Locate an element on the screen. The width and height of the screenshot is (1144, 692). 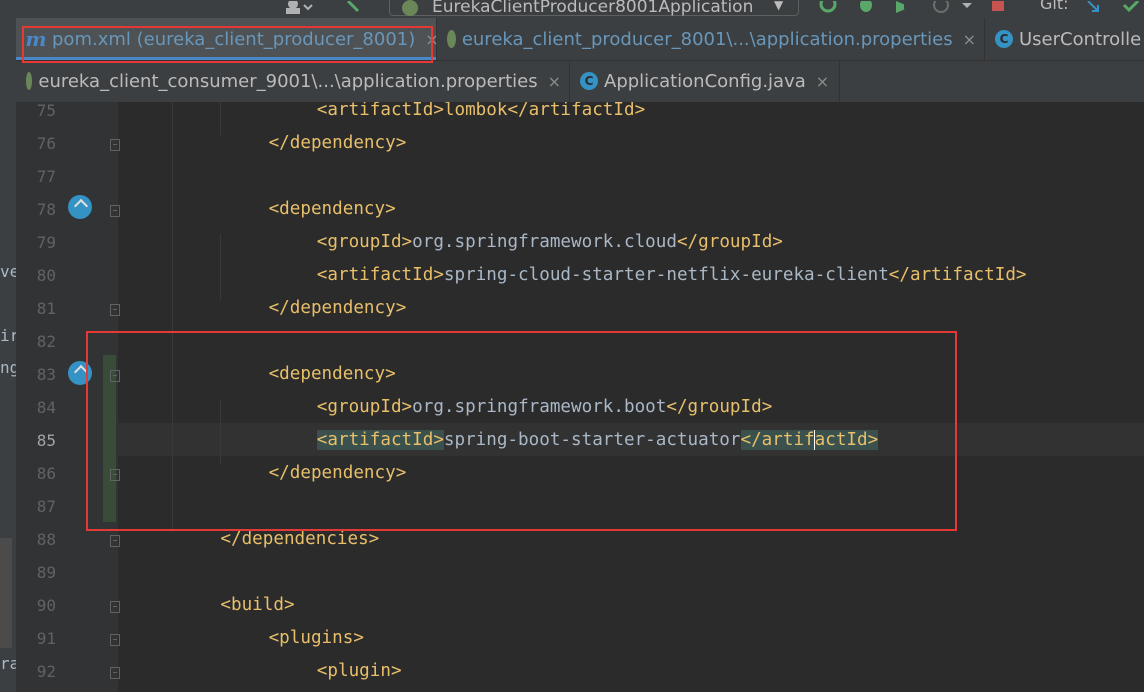
run-icon is located at coordinates (827, 6).